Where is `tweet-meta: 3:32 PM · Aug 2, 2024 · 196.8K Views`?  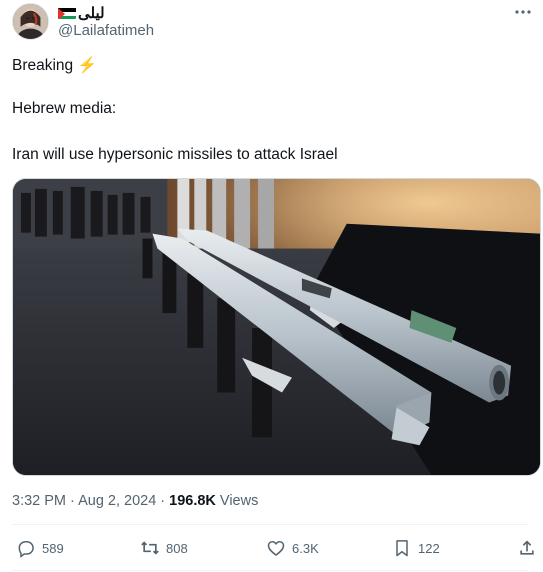
tweet-meta: 3:32 PM · Aug 2, 2024 · 196.8K Views is located at coordinates (135, 501).